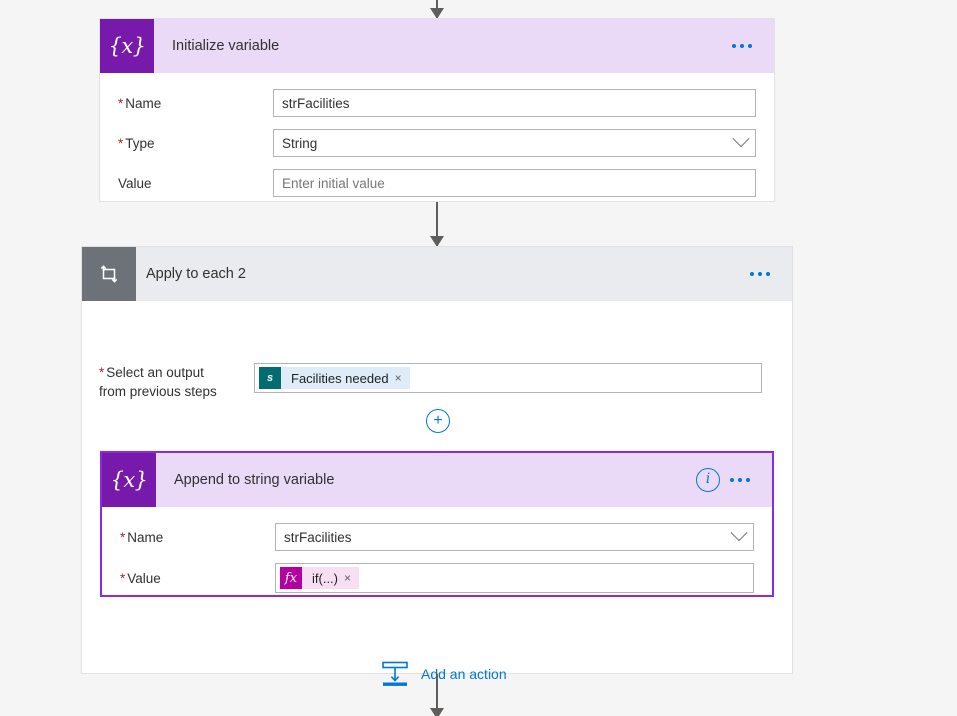 This screenshot has width=957, height=716. Describe the element at coordinates (318, 537) in the screenshot. I see `variable-name-value: strFacilities` at that location.